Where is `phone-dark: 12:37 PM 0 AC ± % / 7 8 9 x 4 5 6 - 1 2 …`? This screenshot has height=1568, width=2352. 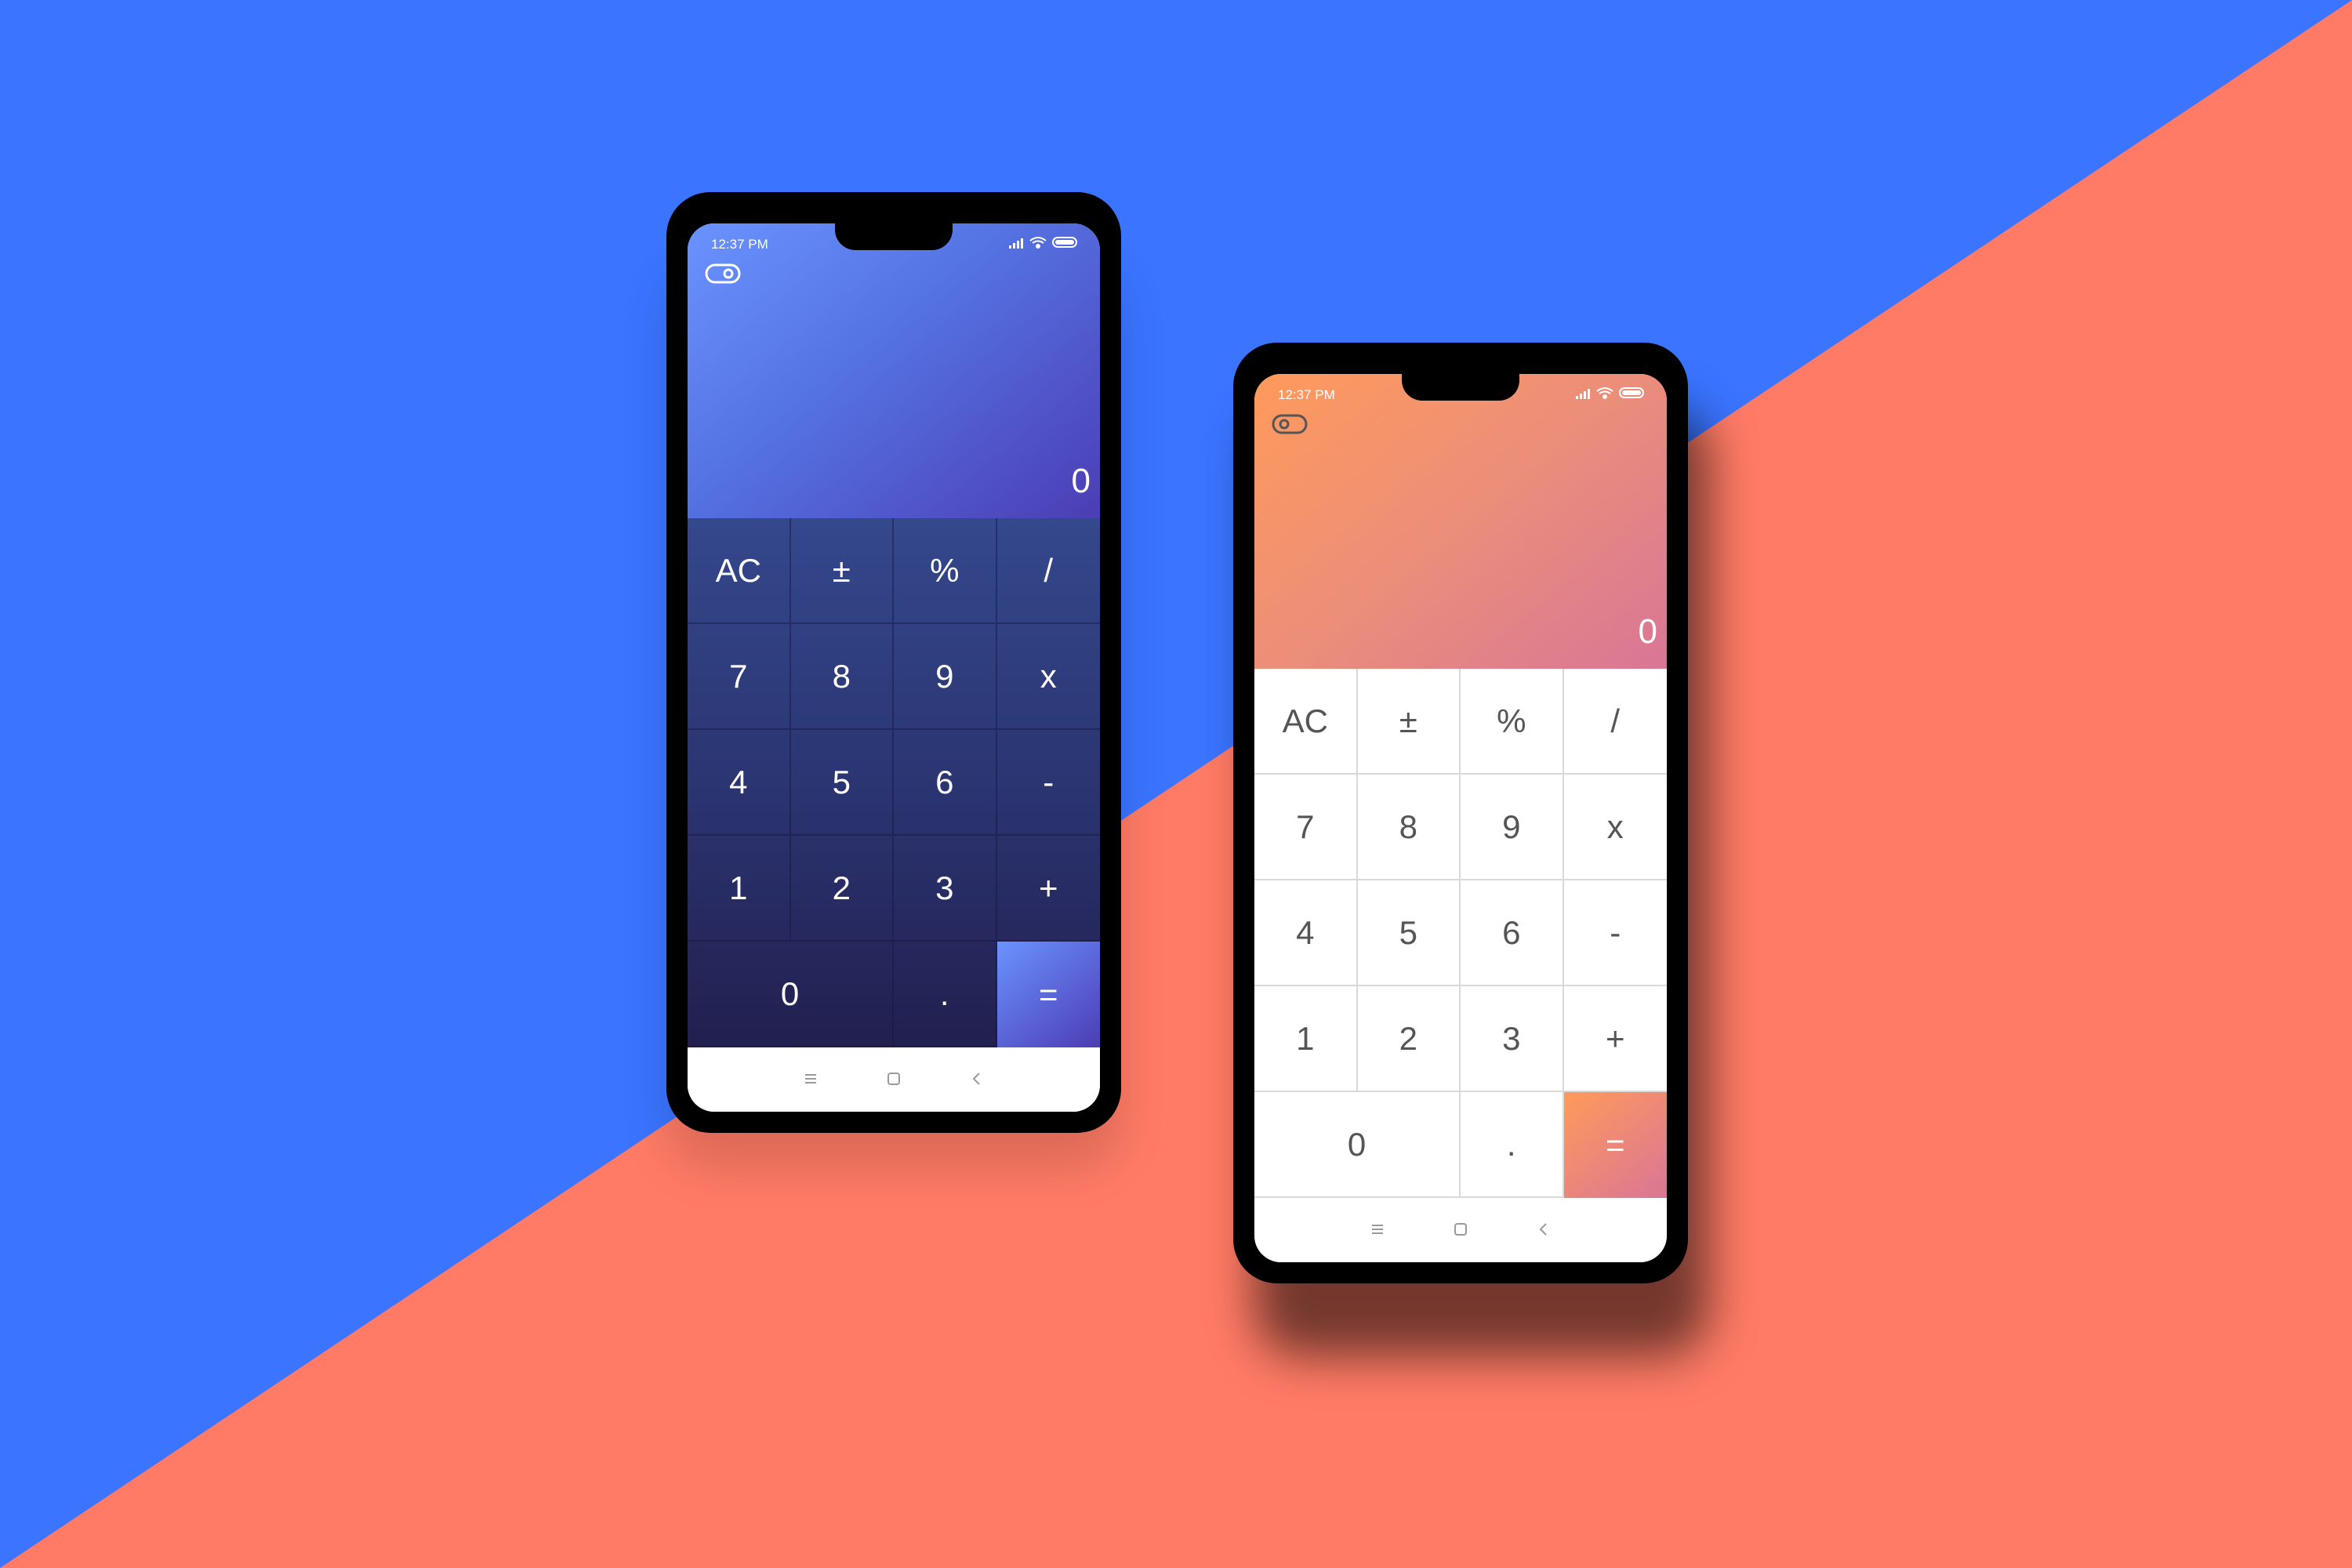
phone-dark: 12:37 PM 0 AC ± % / 7 8 9 x 4 5 6 - 1 2 … is located at coordinates (893, 662).